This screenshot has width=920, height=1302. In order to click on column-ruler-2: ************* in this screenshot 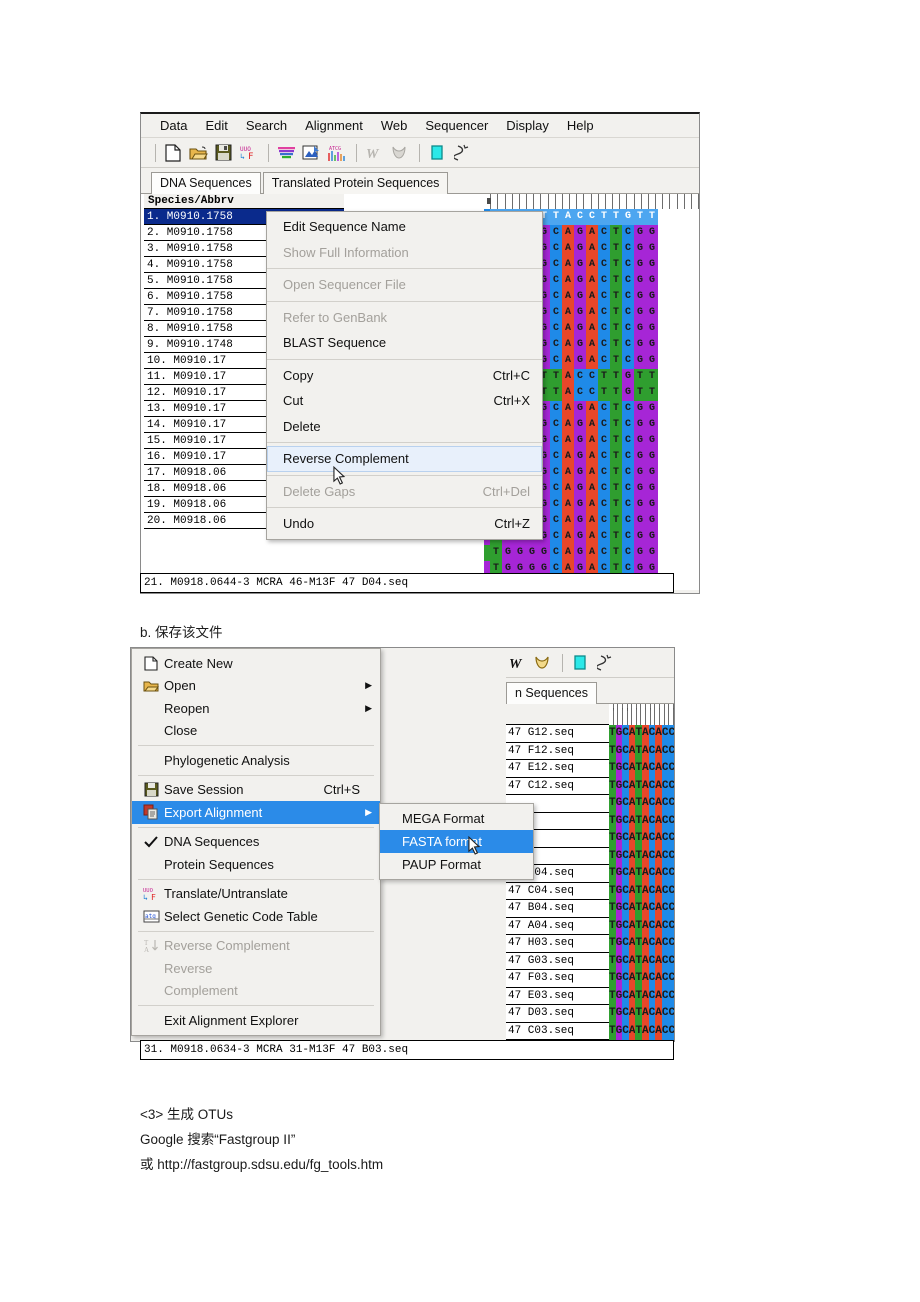, I will do `click(641, 714)`.